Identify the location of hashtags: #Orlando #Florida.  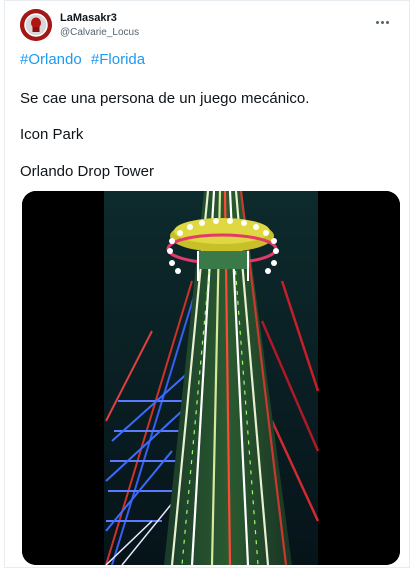
(85, 60).